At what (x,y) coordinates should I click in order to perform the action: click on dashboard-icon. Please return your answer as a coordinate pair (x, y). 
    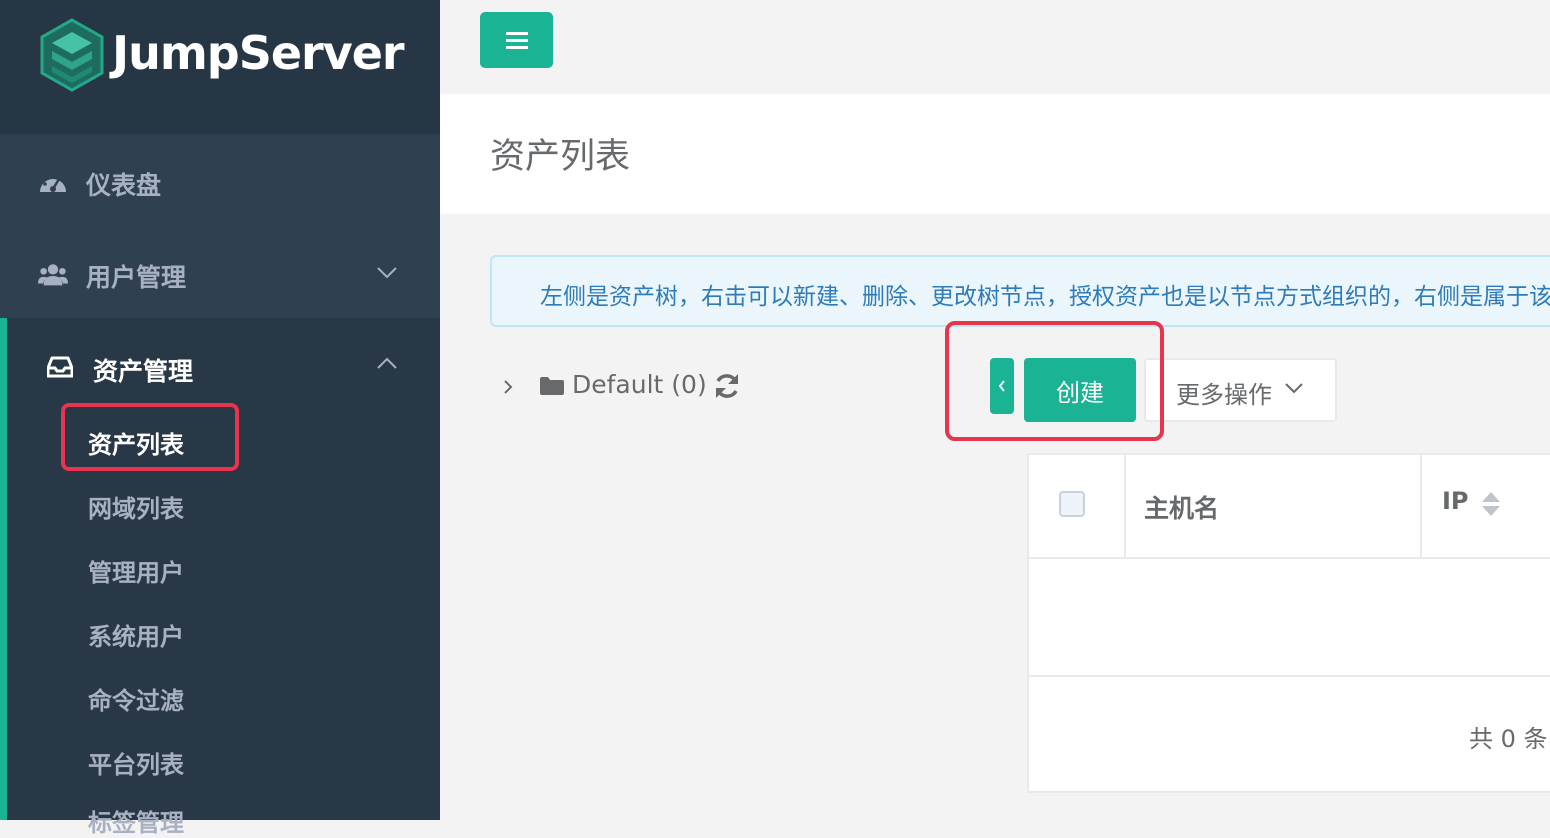
    Looking at the image, I should click on (53, 183).